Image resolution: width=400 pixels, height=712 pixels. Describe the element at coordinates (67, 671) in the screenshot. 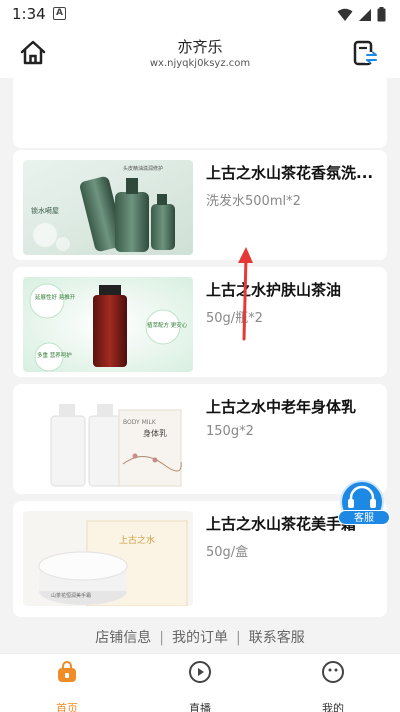

I see `home-bag-icon` at that location.